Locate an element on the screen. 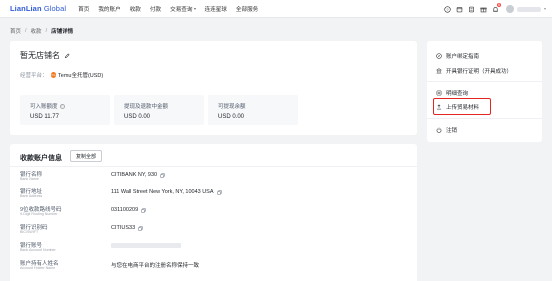 The width and height of the screenshot is (552, 281). nav-all-services: 全部服务 is located at coordinates (247, 9).